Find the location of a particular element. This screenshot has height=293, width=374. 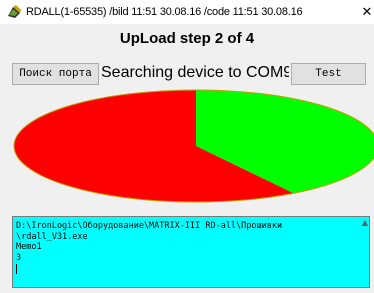

app-icon is located at coordinates (14, 11).